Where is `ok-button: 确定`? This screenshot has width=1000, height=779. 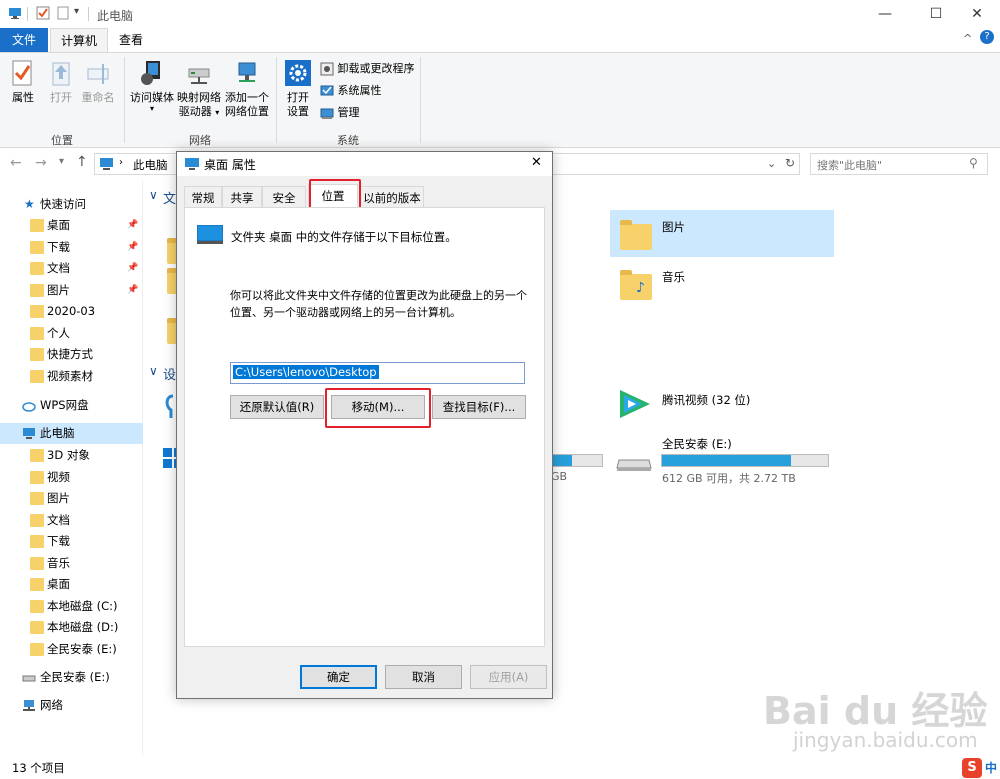
ok-button: 确定 is located at coordinates (338, 677).